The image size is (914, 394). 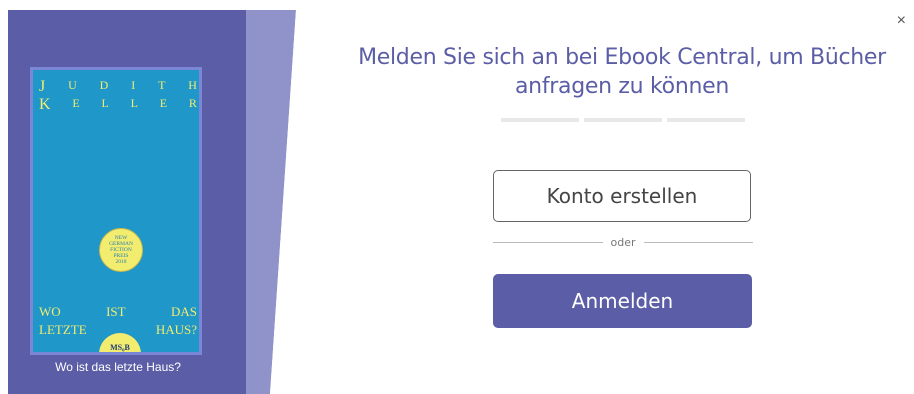 What do you see at coordinates (622, 301) in the screenshot?
I see `login-button: Anmelden` at bounding box center [622, 301].